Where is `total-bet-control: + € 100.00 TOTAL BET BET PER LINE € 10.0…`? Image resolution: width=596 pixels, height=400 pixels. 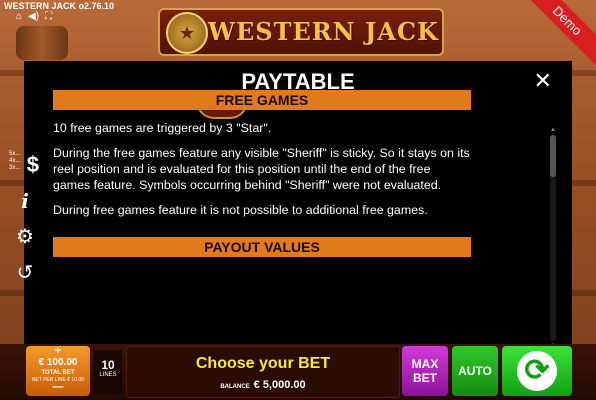 total-bet-control: + € 100.00 TOTAL BET BET PER LINE € 10.0… is located at coordinates (58, 370).